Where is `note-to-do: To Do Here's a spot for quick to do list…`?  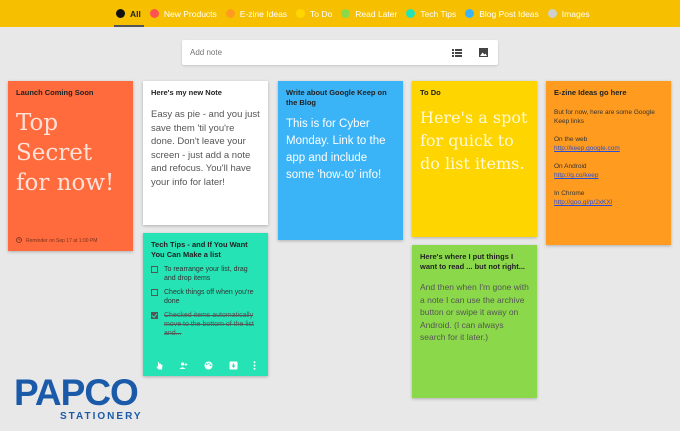
note-to-do: To Do Here's a spot for quick to do list… is located at coordinates (474, 159).